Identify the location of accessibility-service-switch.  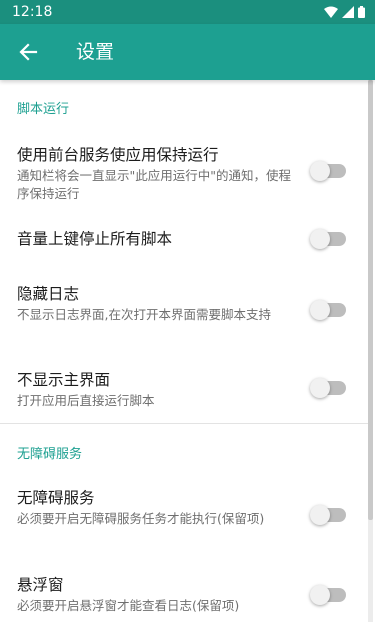
(329, 515).